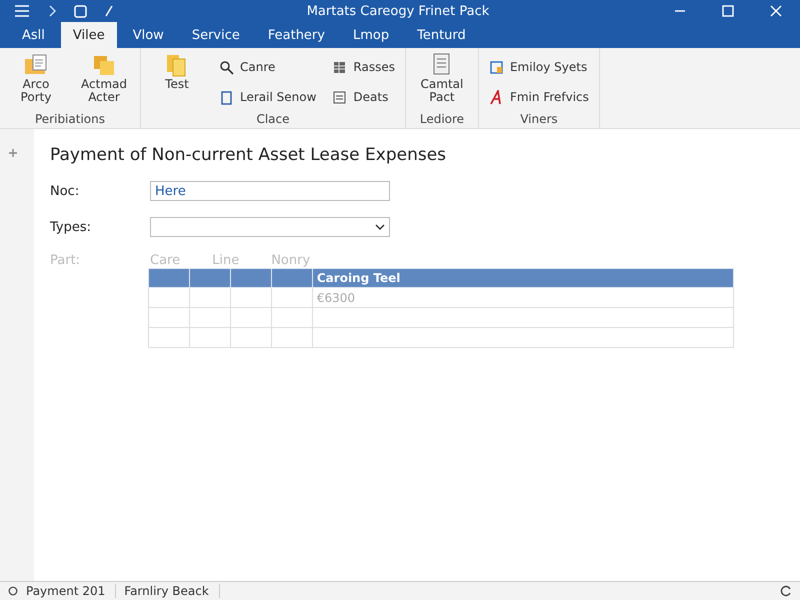  What do you see at coordinates (340, 67) in the screenshot?
I see `grid-icon` at bounding box center [340, 67].